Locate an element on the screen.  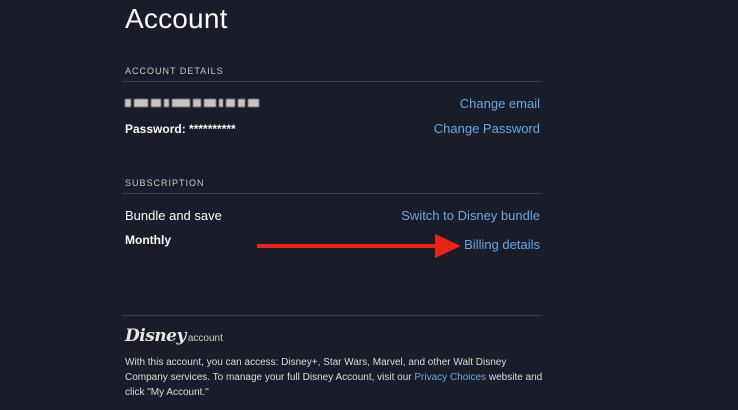
arrow-head is located at coordinates (448, 246).